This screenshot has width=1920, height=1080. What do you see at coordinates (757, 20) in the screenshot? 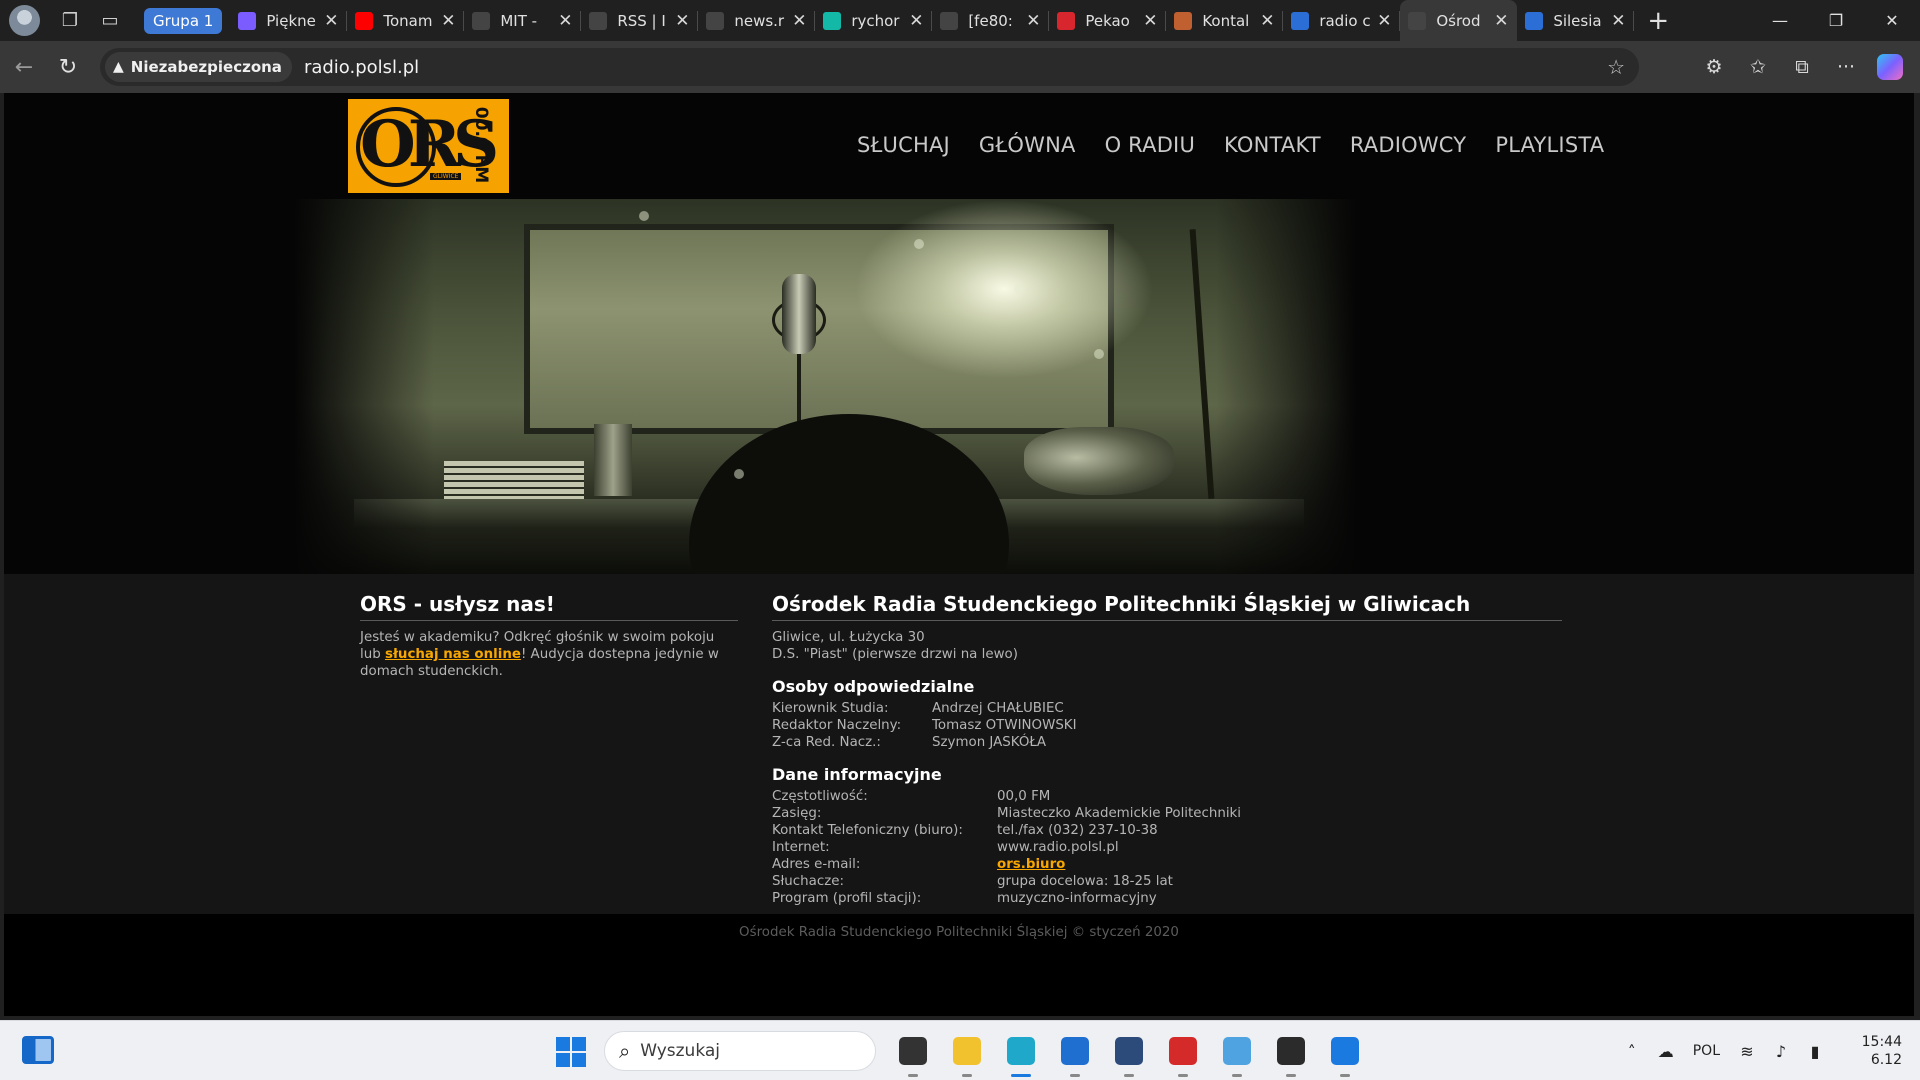
I see `browser-tab: news.r ✕` at bounding box center [757, 20].